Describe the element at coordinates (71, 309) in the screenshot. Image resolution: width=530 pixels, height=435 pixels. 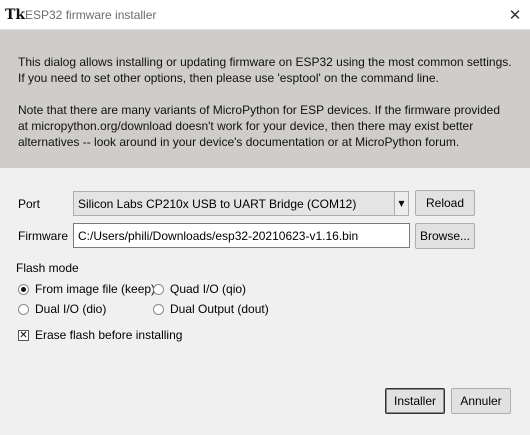
I see `flash-mode-option-label: Dual I/O (dio)` at that location.